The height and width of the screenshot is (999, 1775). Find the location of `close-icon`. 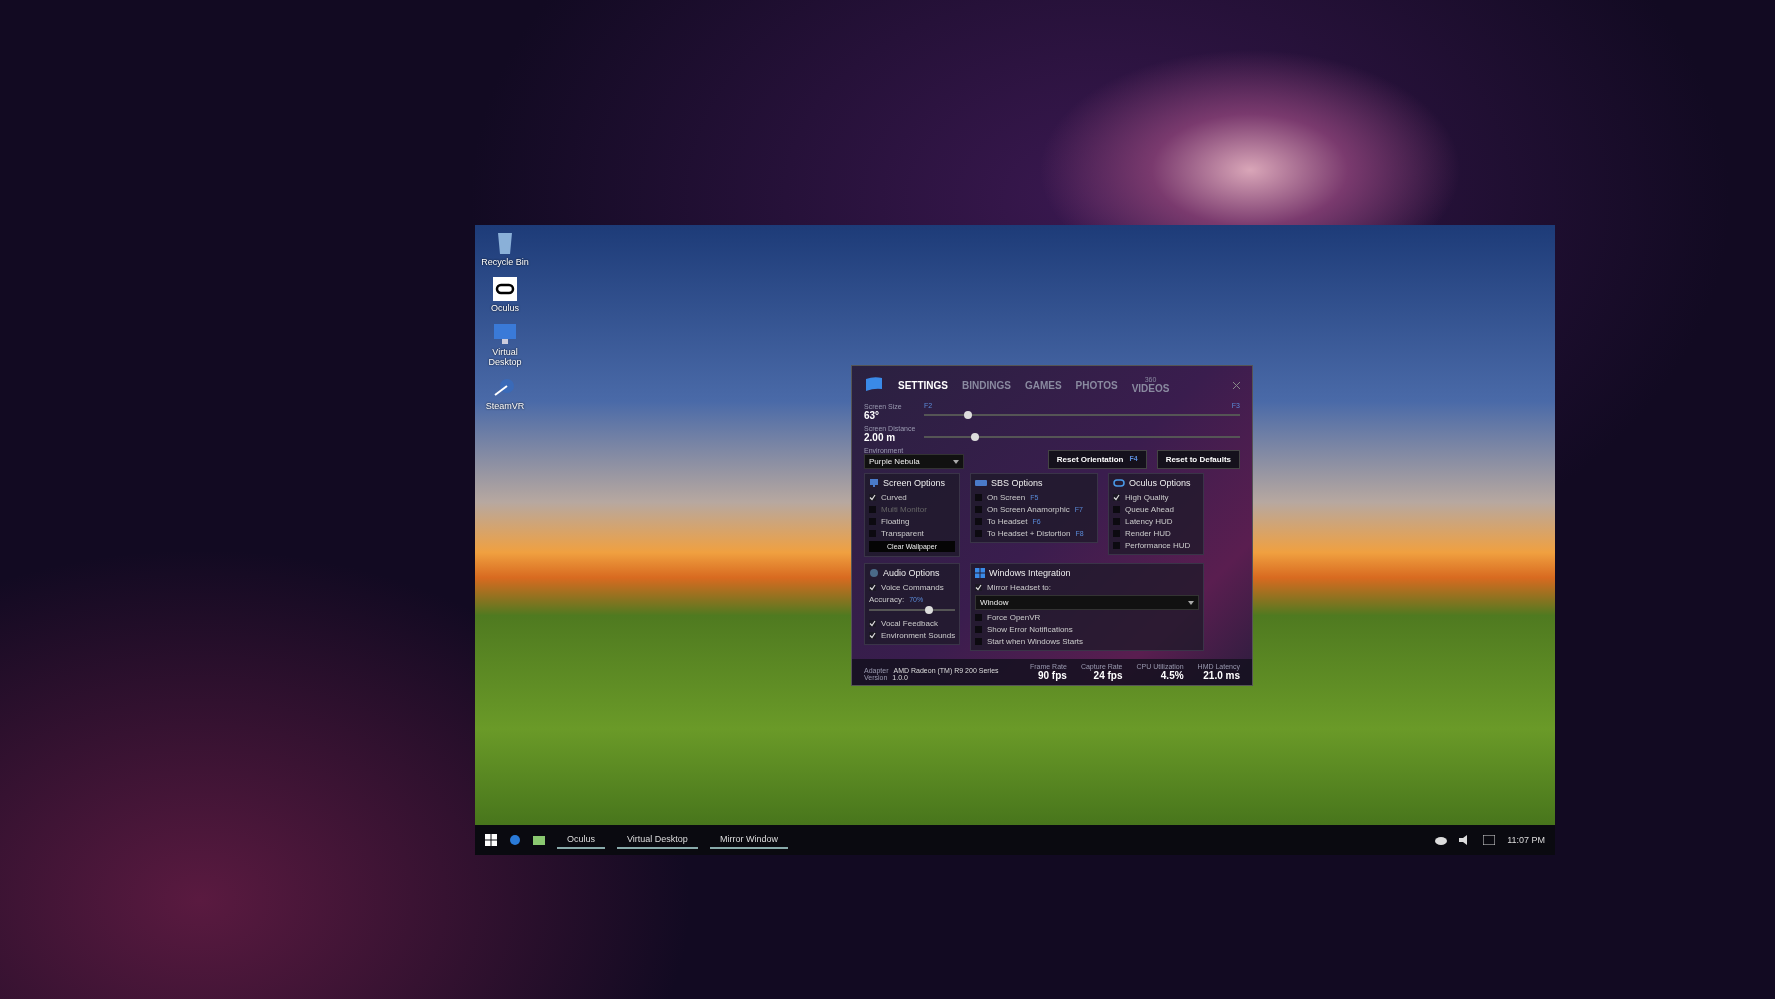

close-icon is located at coordinates (1236, 385).